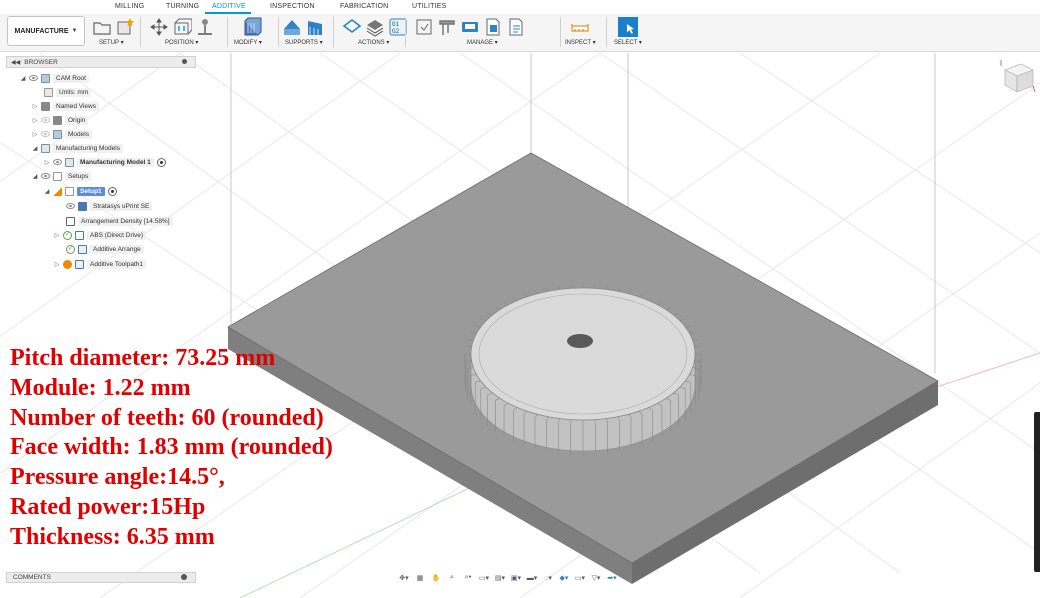  What do you see at coordinates (60, 120) in the screenshot?
I see `tree-item-origin: ▷ Origin` at bounding box center [60, 120].